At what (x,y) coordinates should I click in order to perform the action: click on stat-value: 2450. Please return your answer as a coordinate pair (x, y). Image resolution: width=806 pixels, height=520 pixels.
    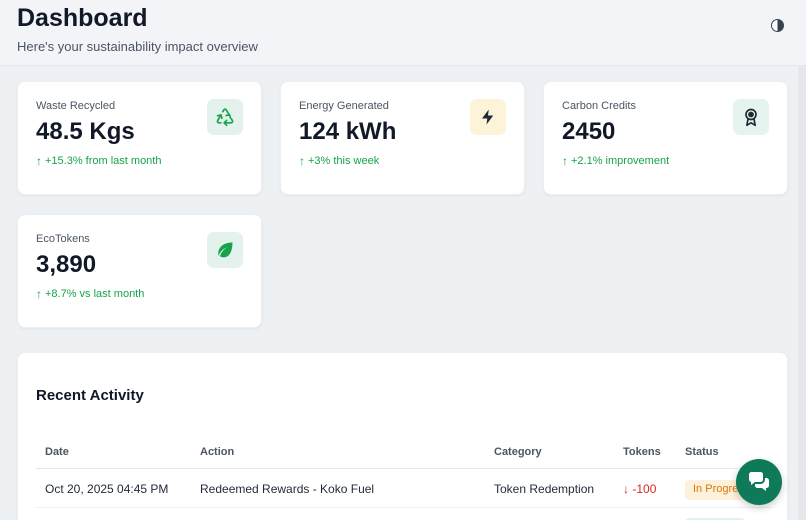
    Looking at the image, I should click on (589, 131).